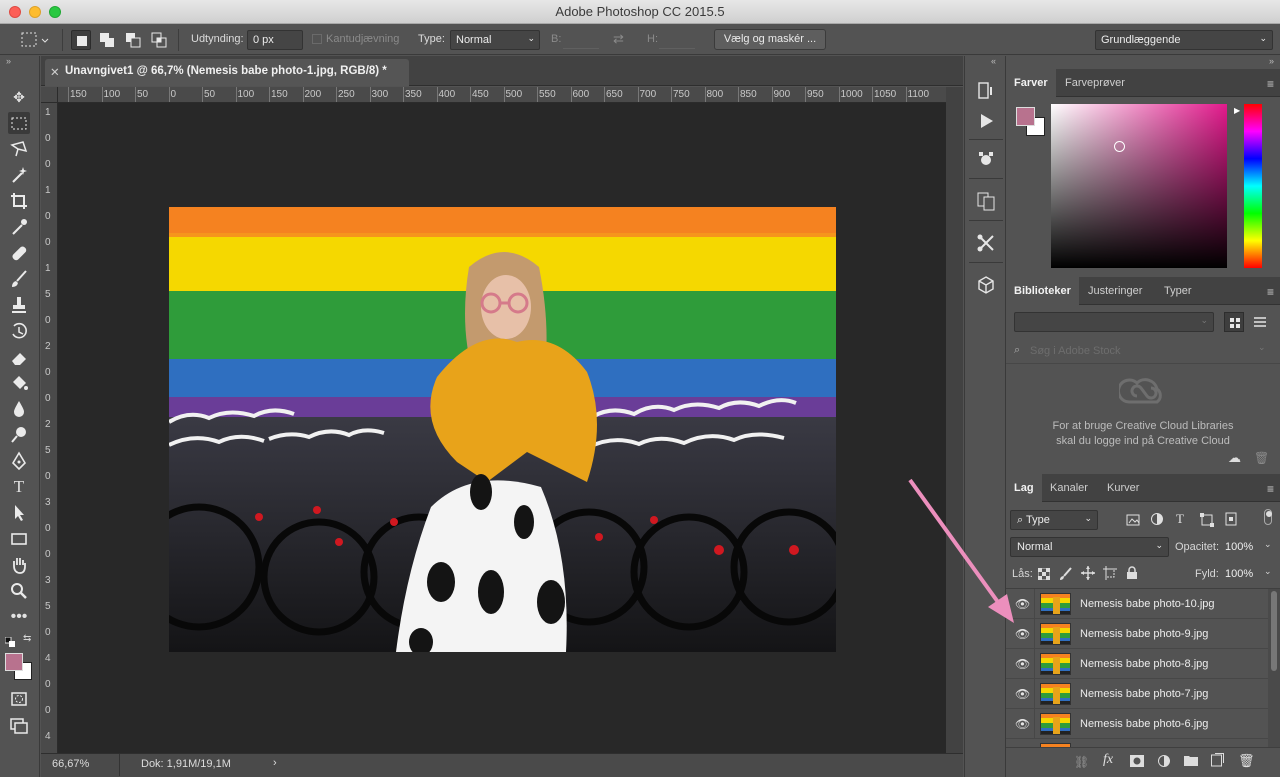 This screenshot has width=1280, height=777. I want to click on rectangular-marquee-tool-icon, so click(19, 123).